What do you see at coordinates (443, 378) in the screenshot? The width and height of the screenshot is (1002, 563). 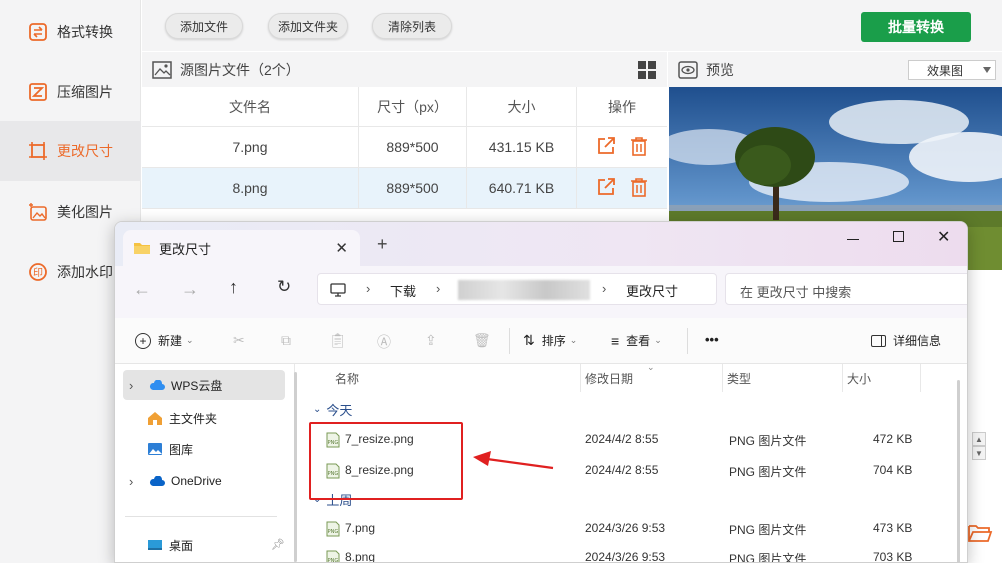 I see `col-header-name: 名称` at bounding box center [443, 378].